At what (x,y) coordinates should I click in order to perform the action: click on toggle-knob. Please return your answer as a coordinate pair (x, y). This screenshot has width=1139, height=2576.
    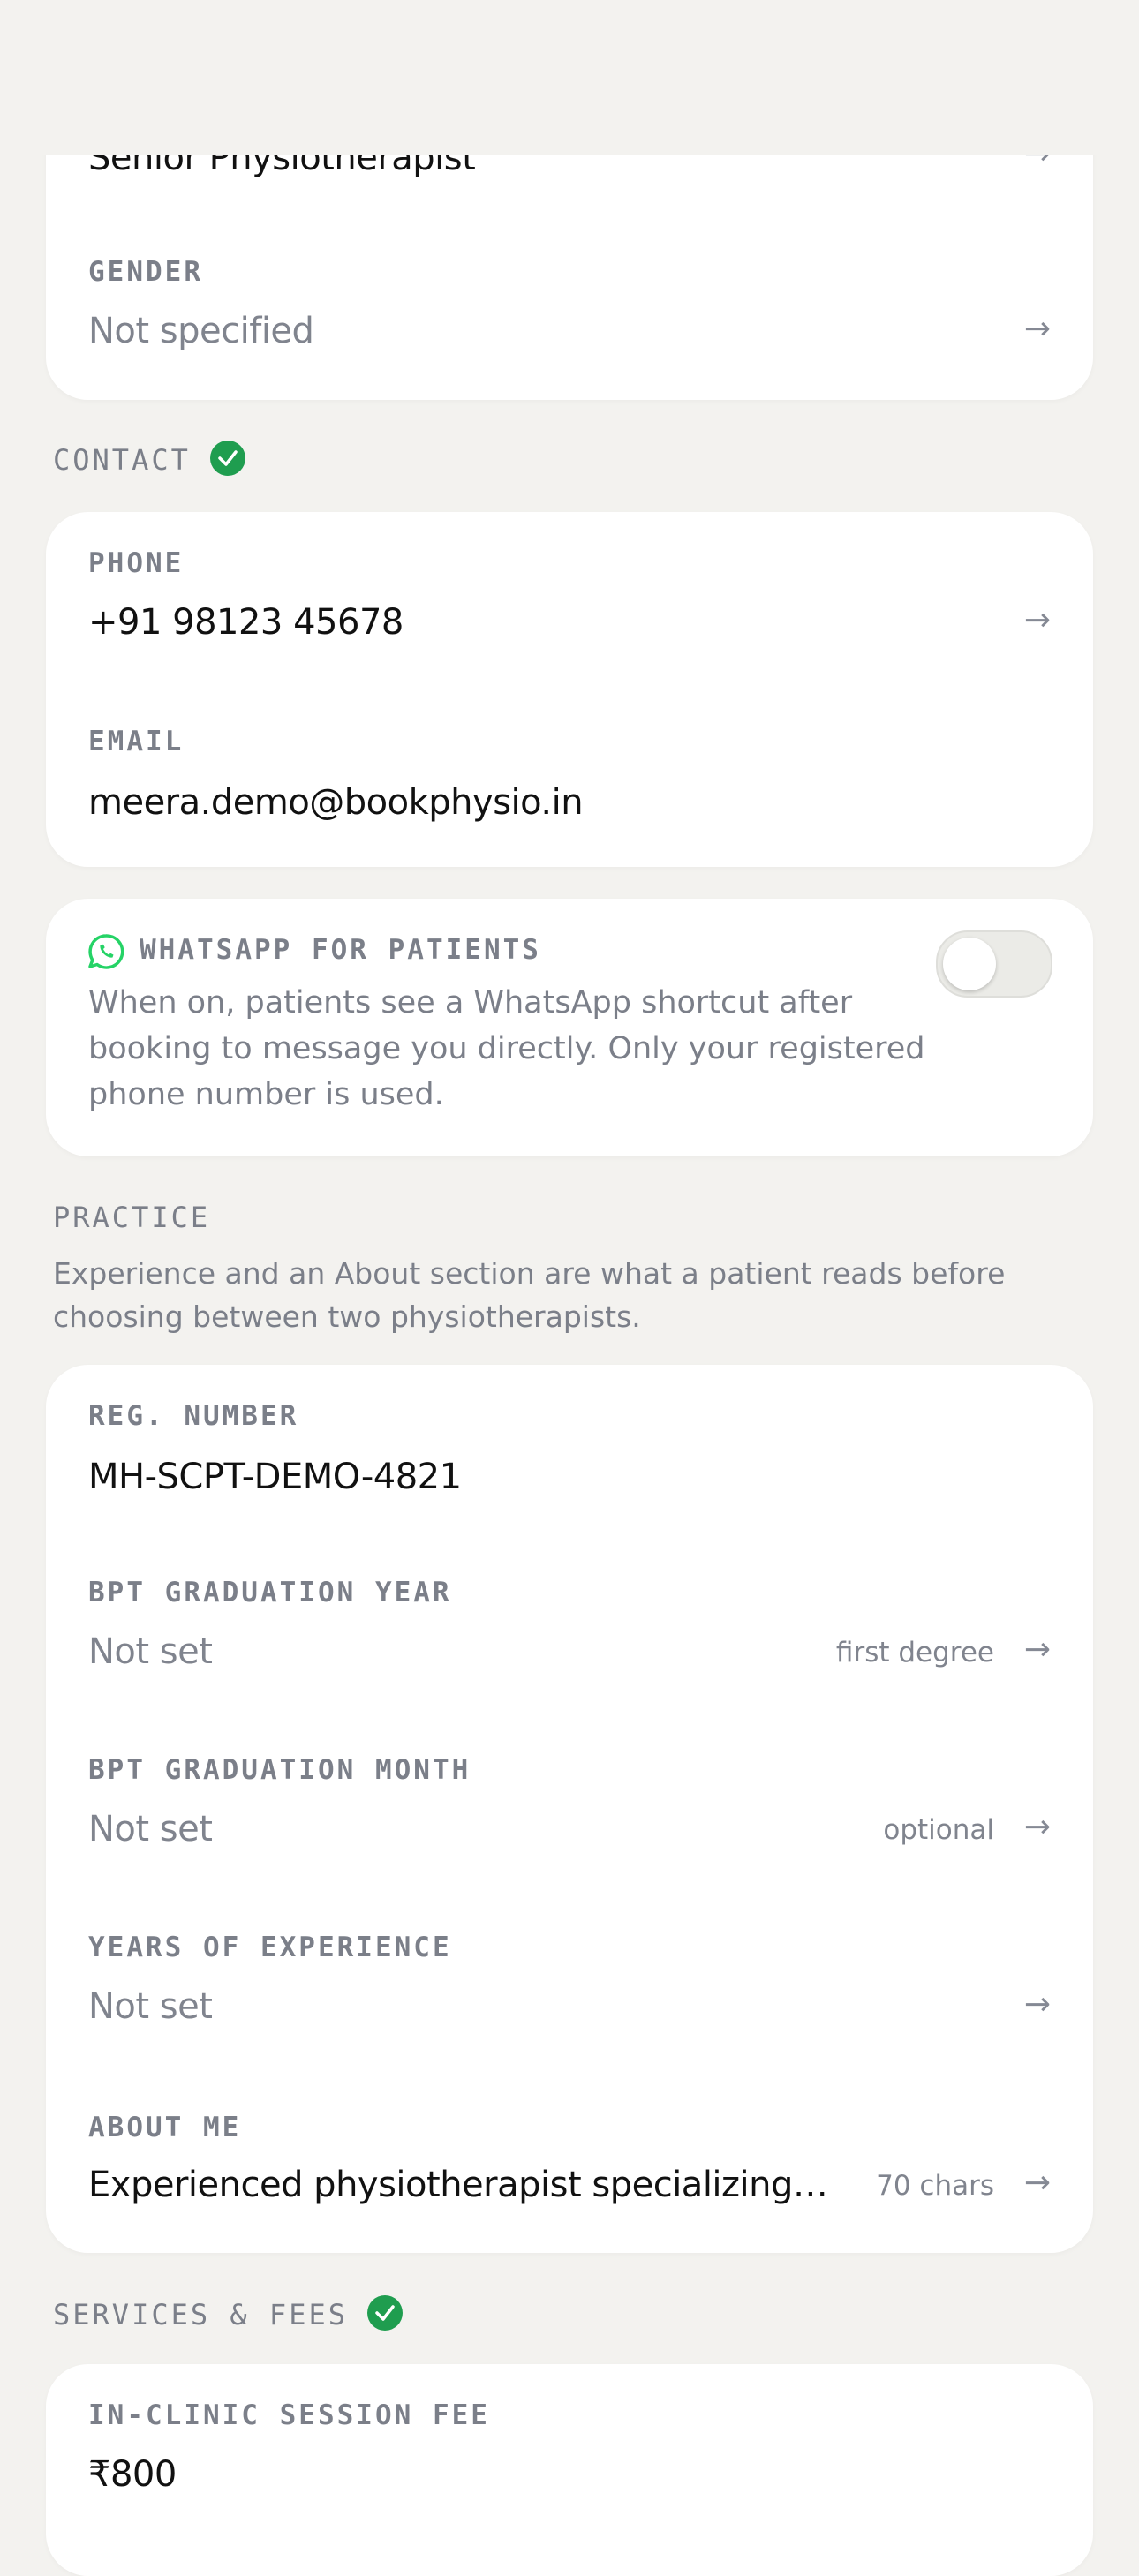
    Looking at the image, I should click on (970, 964).